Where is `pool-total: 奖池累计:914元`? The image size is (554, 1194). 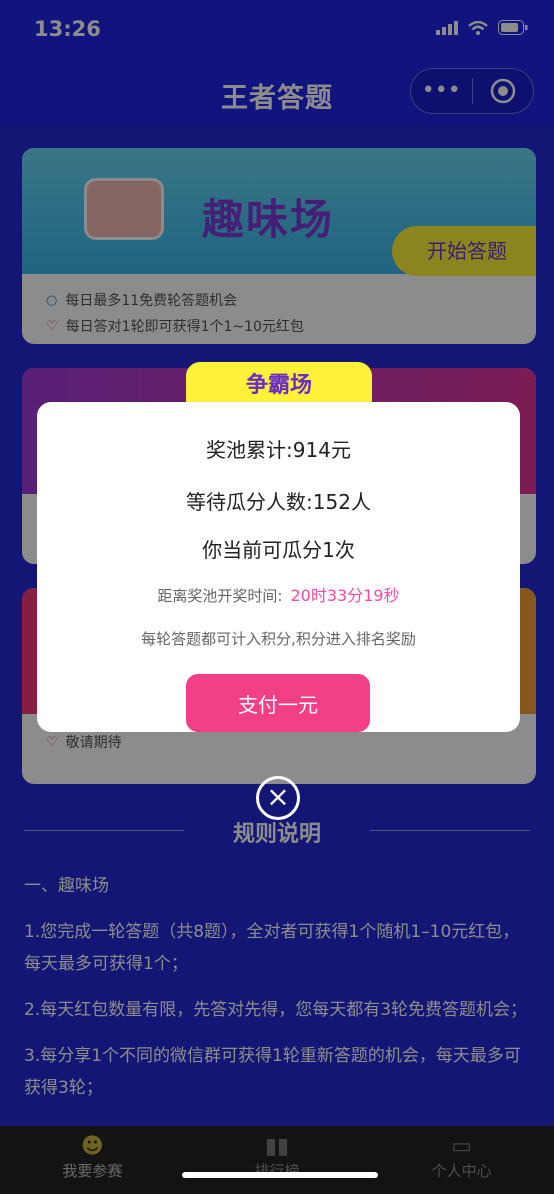 pool-total: 奖池累计:914元 is located at coordinates (278, 450).